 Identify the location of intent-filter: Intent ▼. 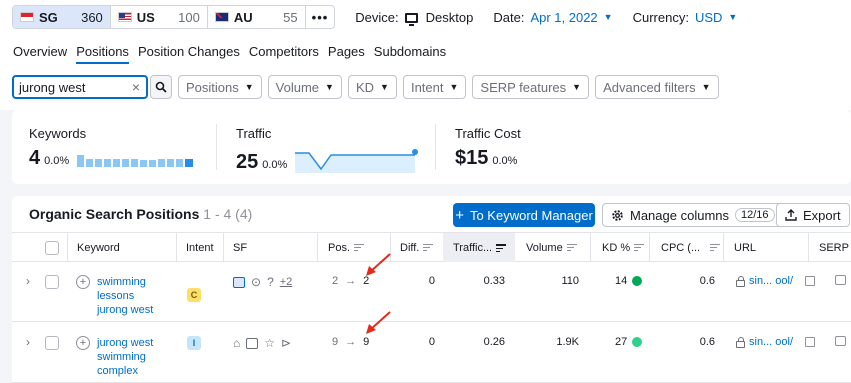
(434, 87).